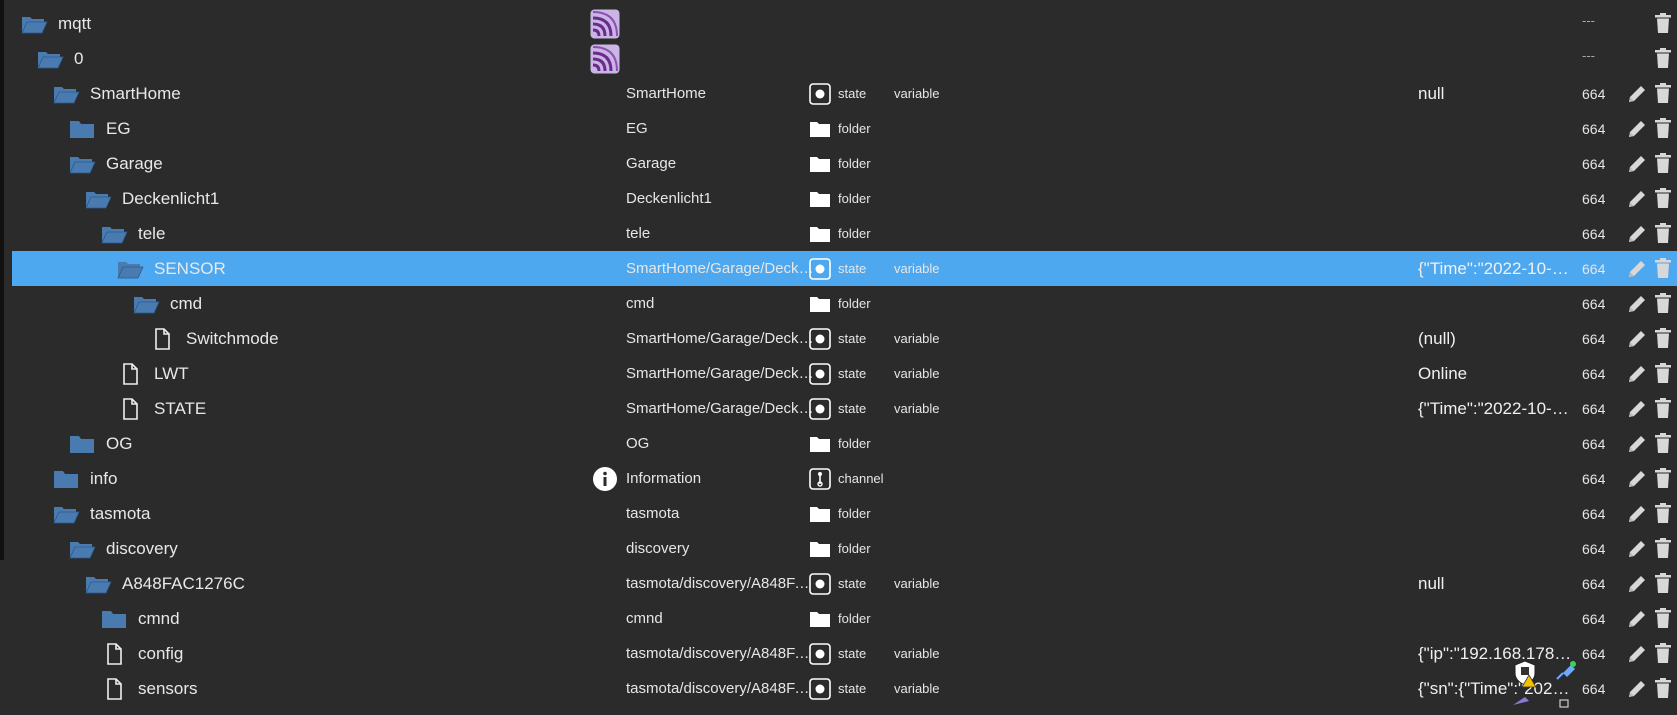 The width and height of the screenshot is (1677, 715). I want to click on tree-node-name: 0, so click(59, 58).